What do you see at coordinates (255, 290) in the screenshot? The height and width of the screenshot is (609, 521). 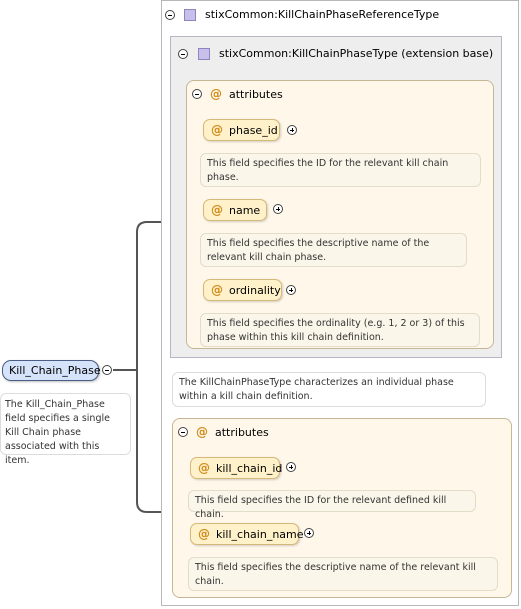 I see `attribute-name: ordinality` at bounding box center [255, 290].